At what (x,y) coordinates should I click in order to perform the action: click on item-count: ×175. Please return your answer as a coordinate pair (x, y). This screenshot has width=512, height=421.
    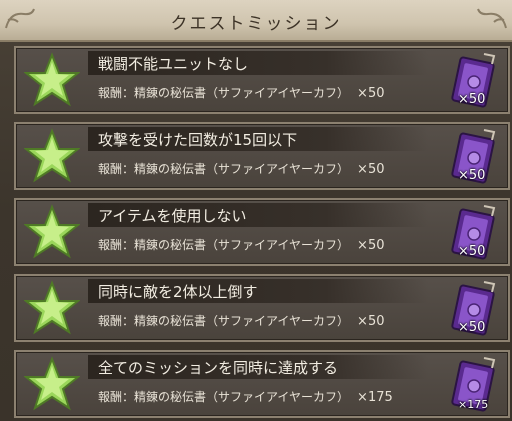
    Looking at the image, I should click on (473, 404).